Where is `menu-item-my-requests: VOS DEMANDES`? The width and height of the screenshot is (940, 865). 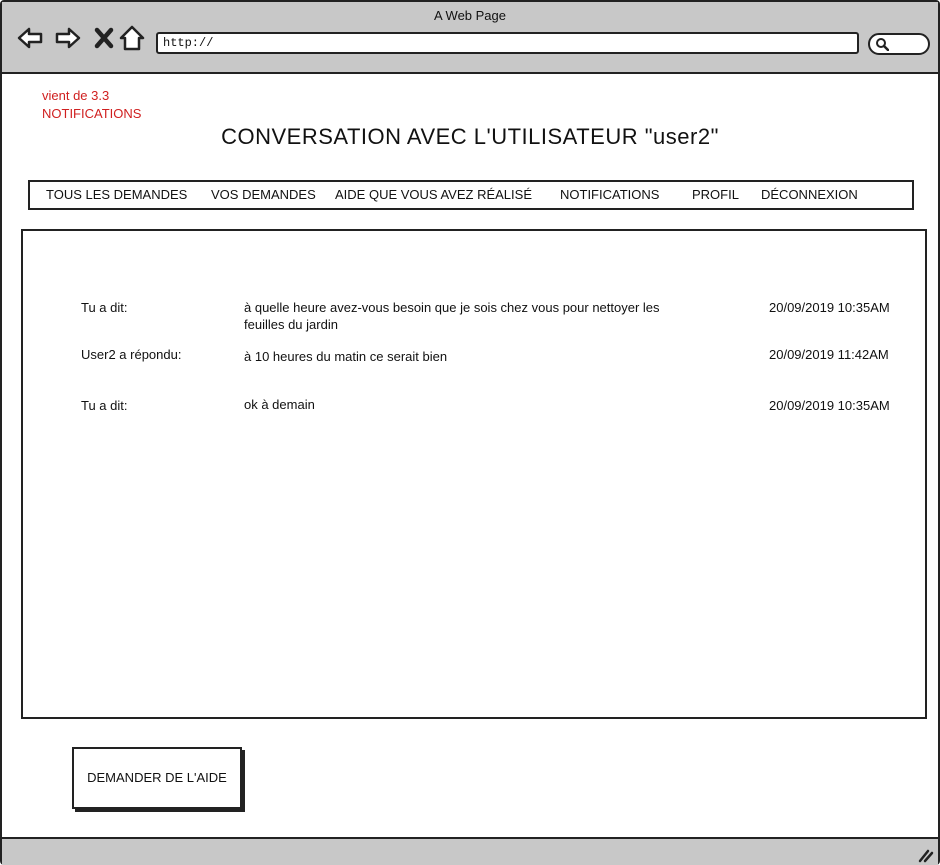 menu-item-my-requests: VOS DEMANDES is located at coordinates (263, 194).